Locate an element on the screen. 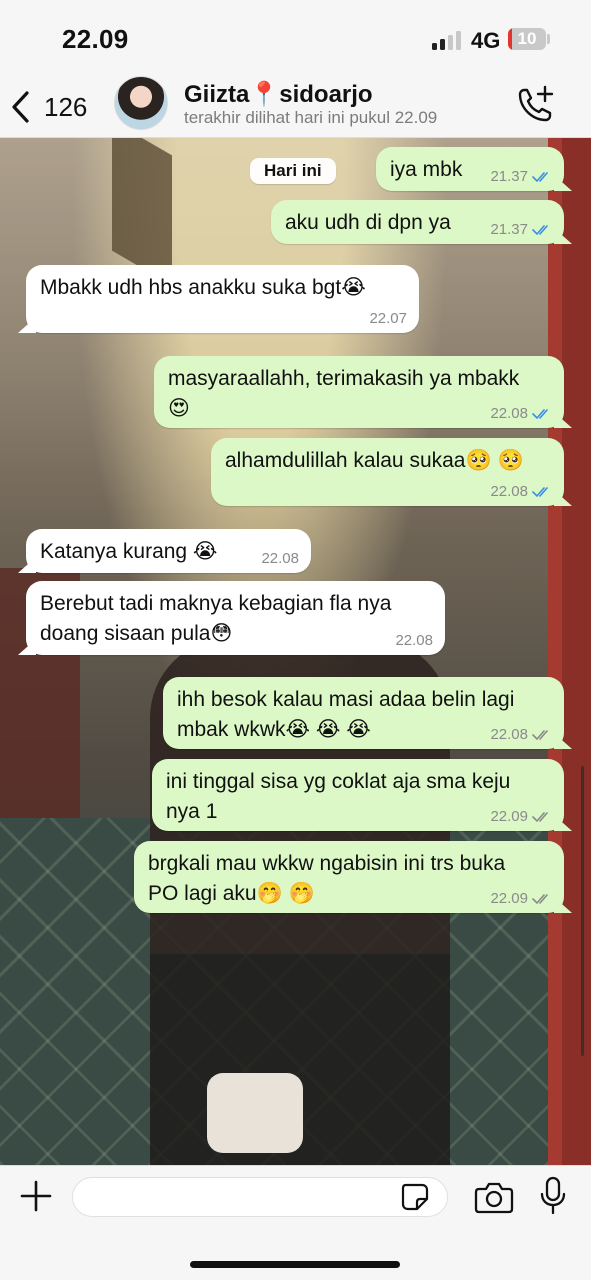 This screenshot has width=591, height=1280. message-meta: 22.07 is located at coordinates (388, 319).